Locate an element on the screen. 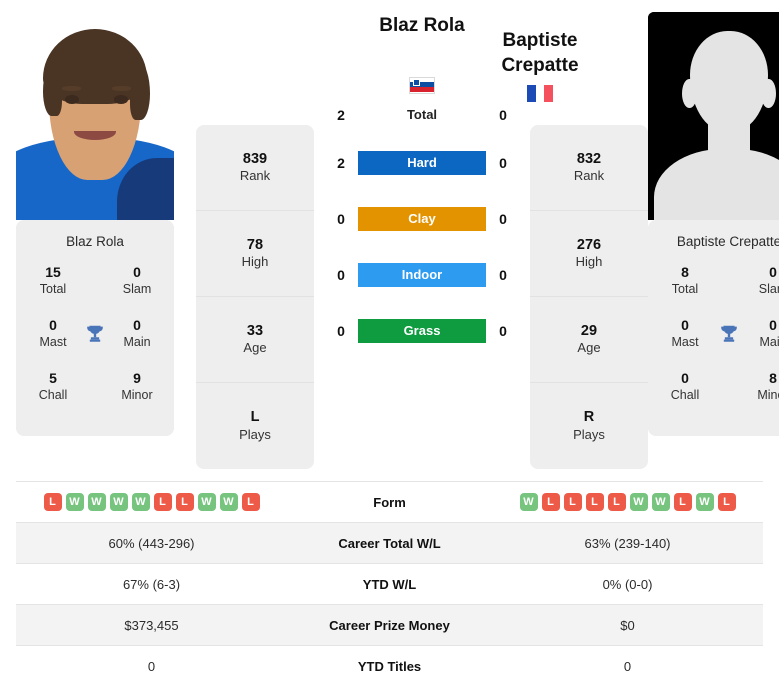 This screenshot has width=779, height=699. right-rank-cell: 832 Rank is located at coordinates (589, 168).